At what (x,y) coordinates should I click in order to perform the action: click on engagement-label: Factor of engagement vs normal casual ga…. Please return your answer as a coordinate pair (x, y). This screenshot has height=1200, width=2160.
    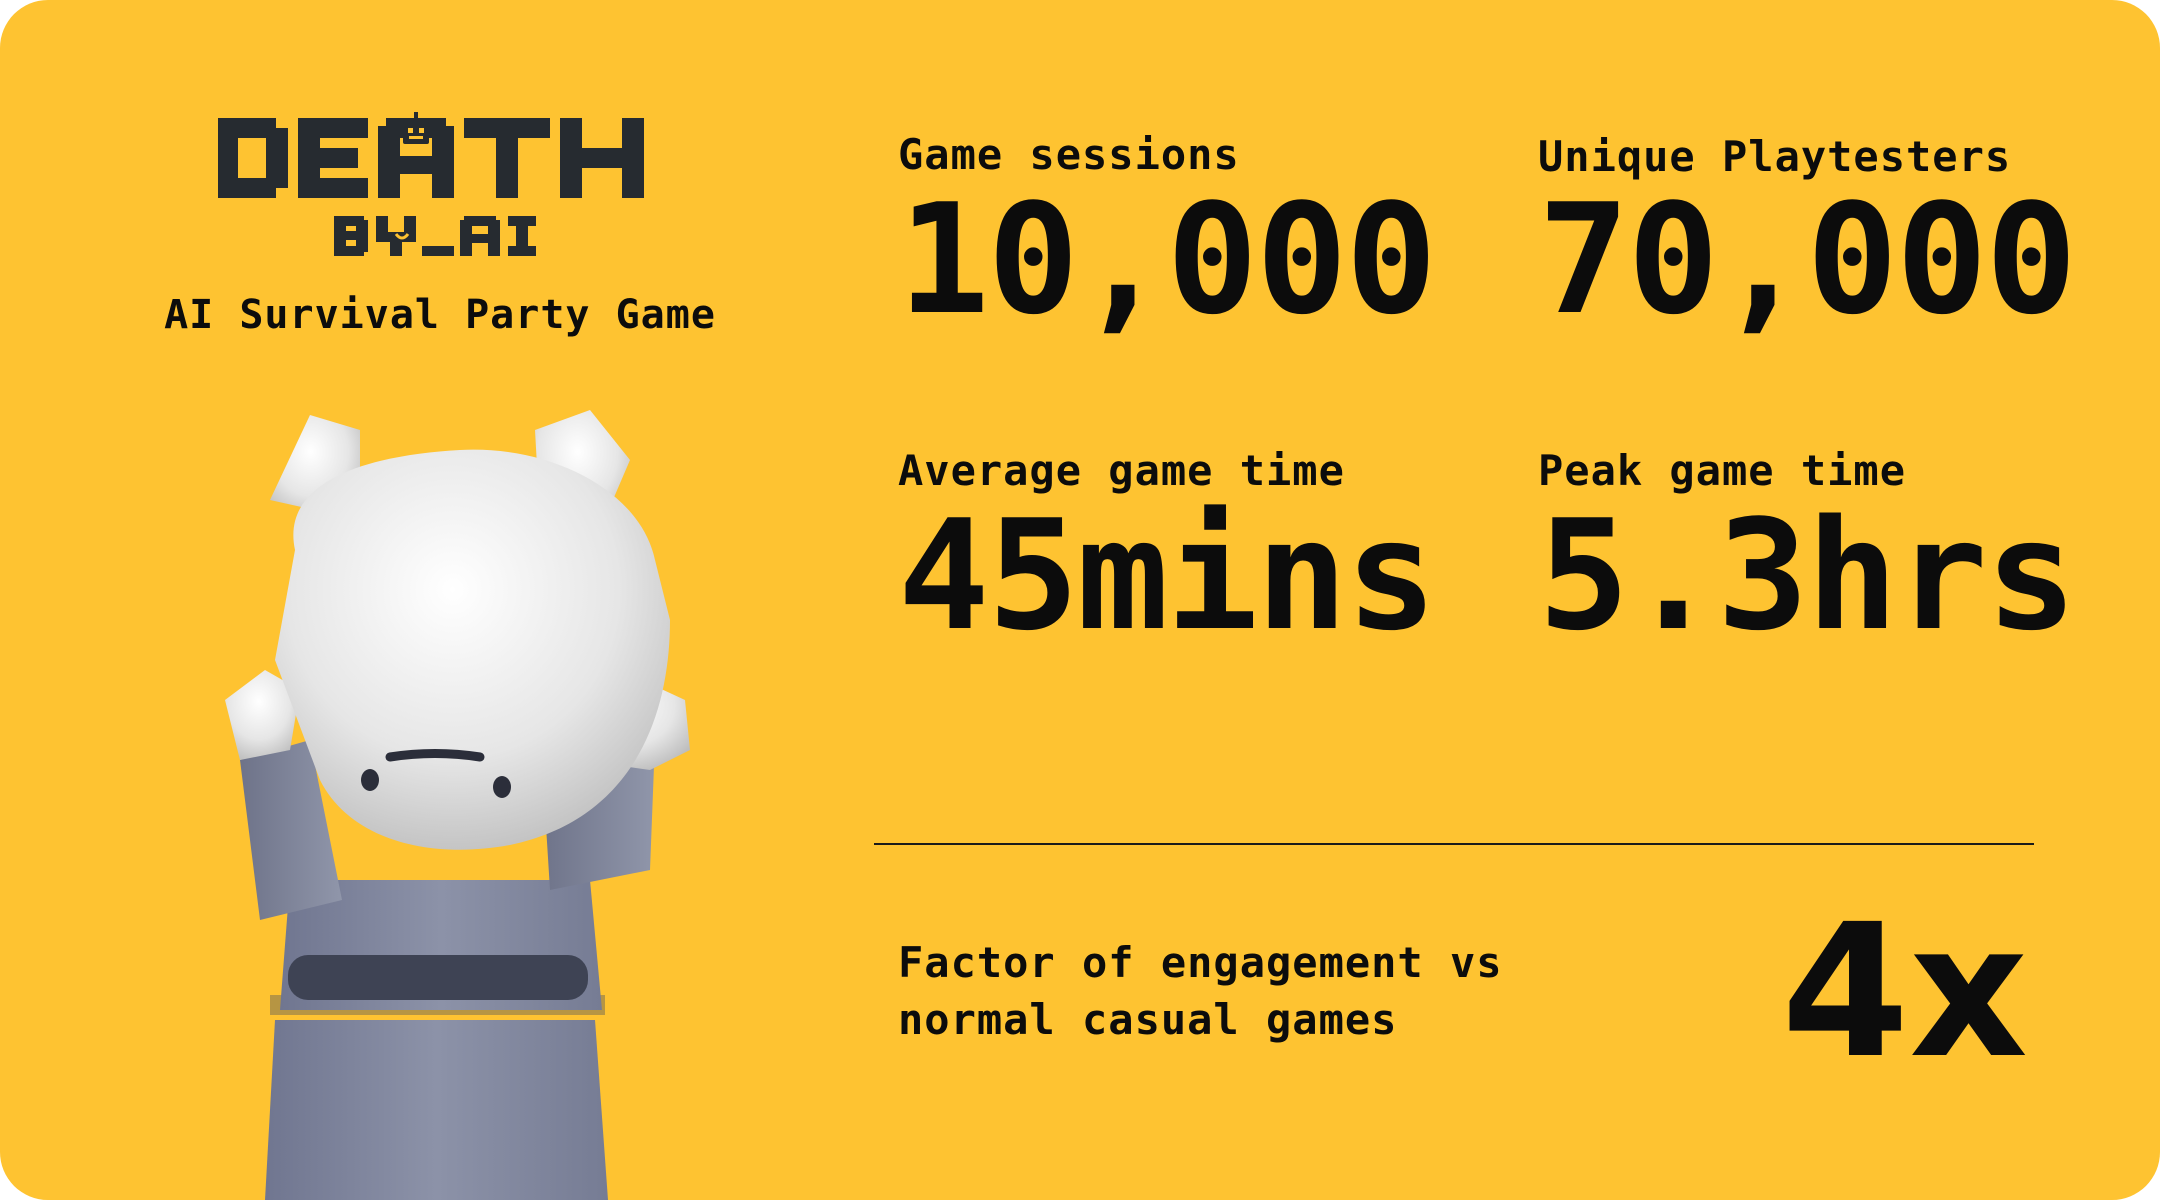
    Looking at the image, I should click on (1238, 991).